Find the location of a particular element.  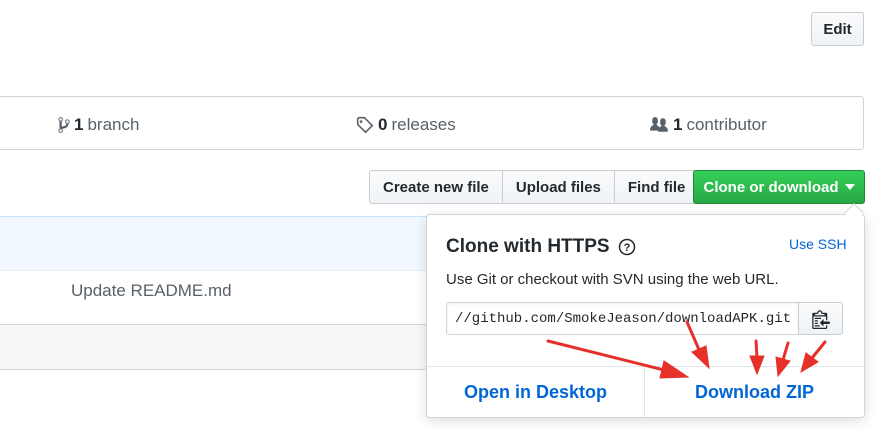

readme-header is located at coordinates (218, 347).